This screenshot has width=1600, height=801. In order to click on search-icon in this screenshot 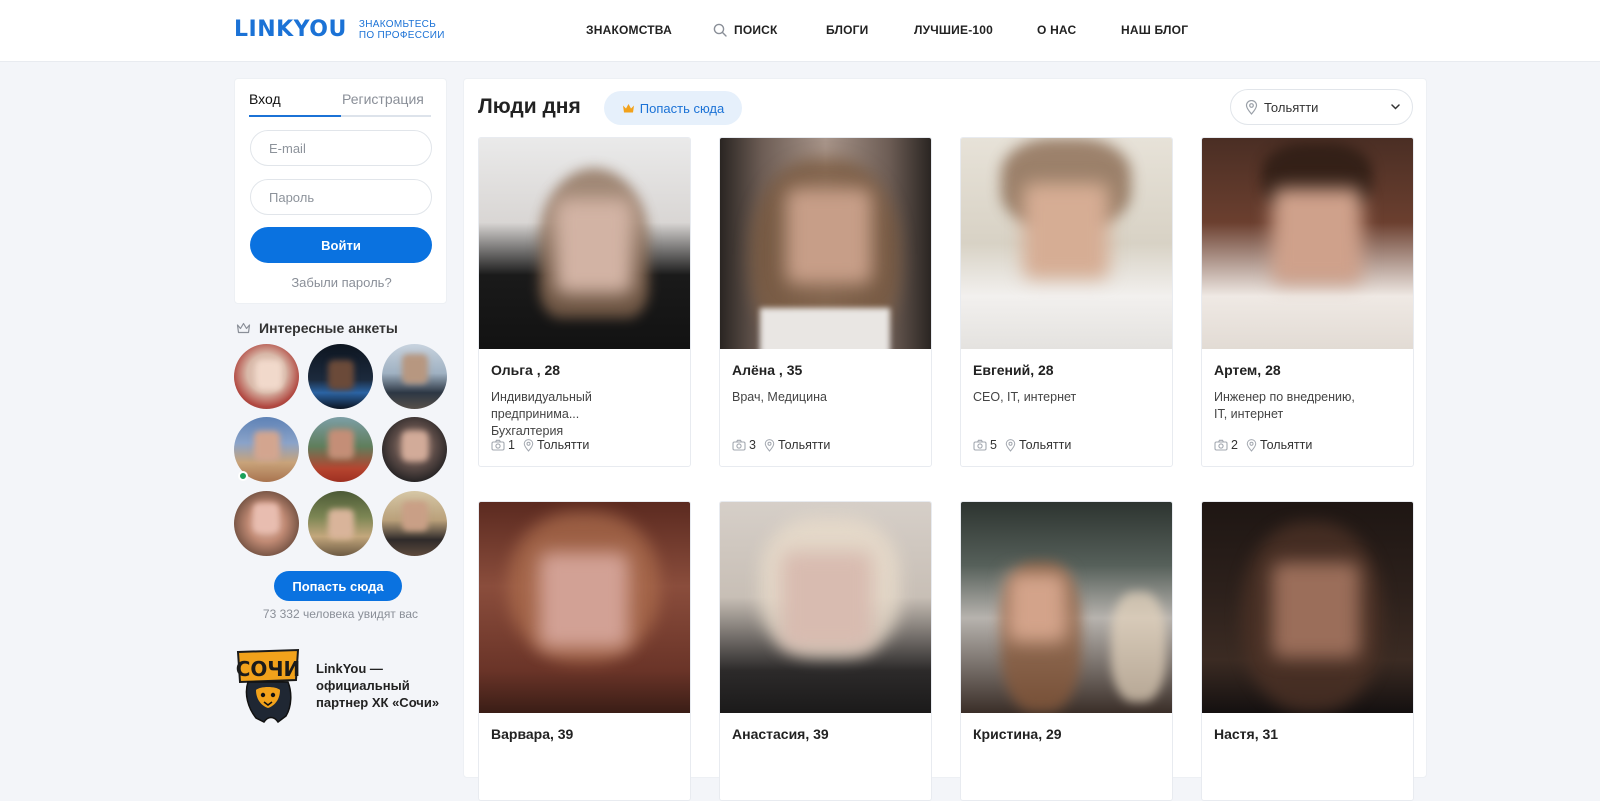, I will do `click(720, 30)`.